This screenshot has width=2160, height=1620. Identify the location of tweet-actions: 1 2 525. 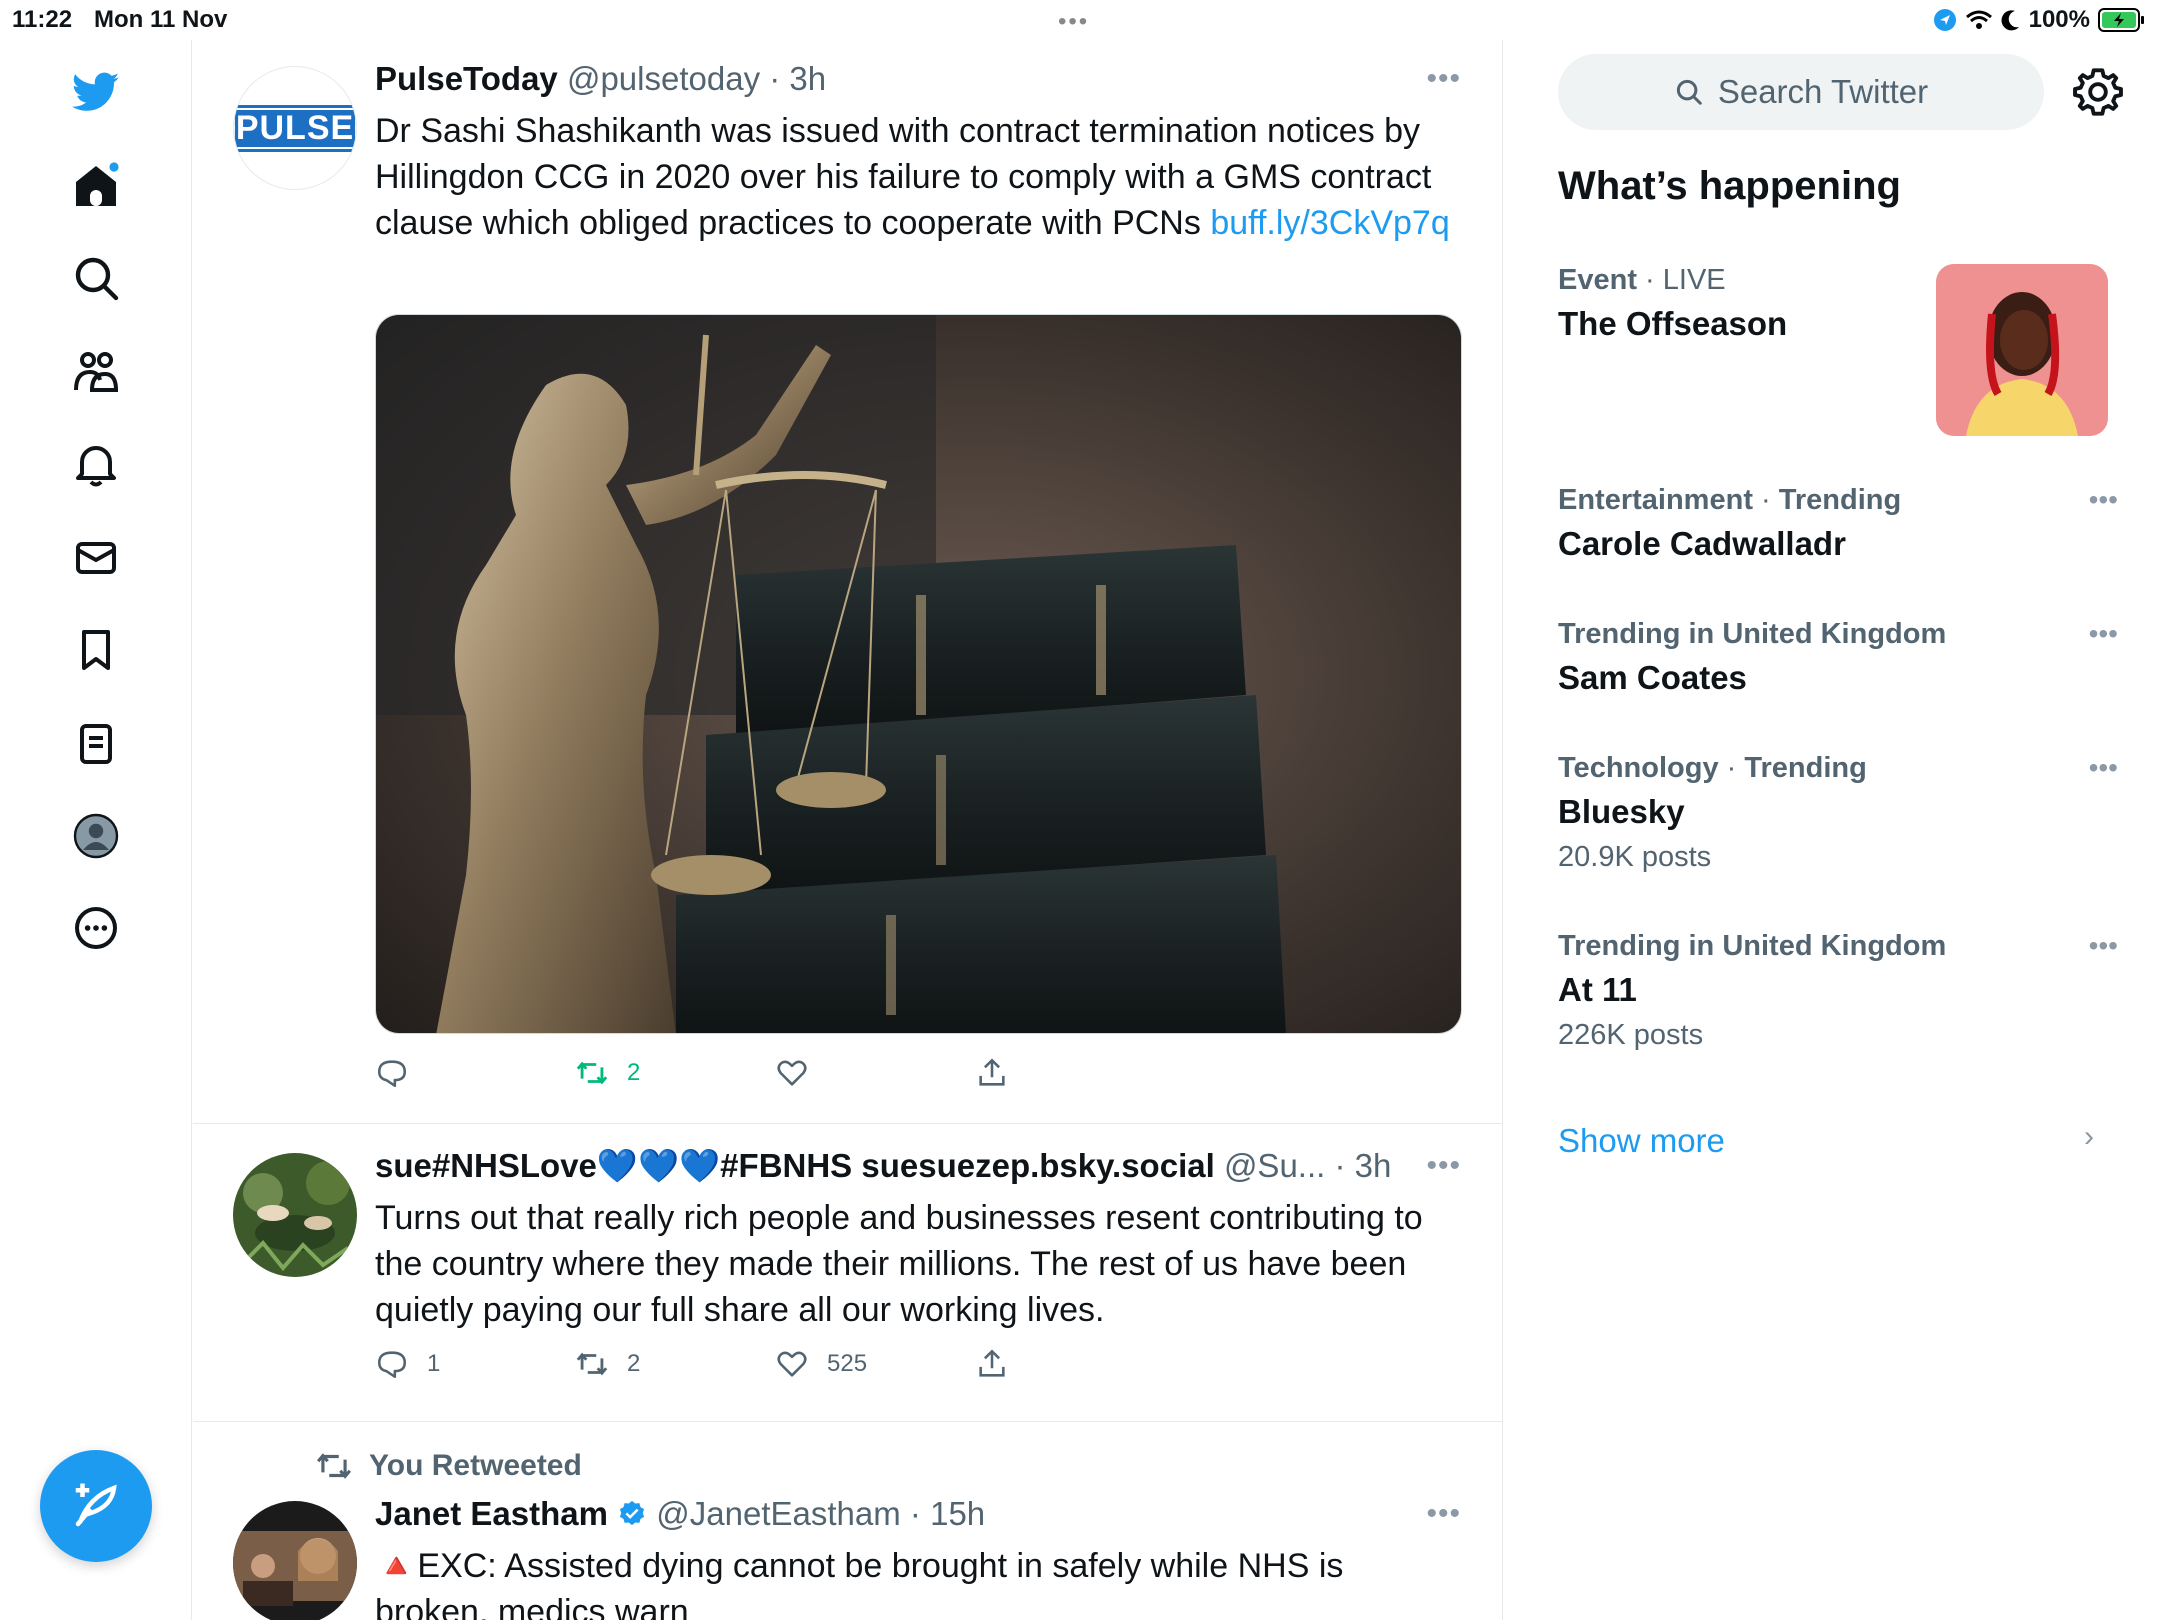
(725, 1367).